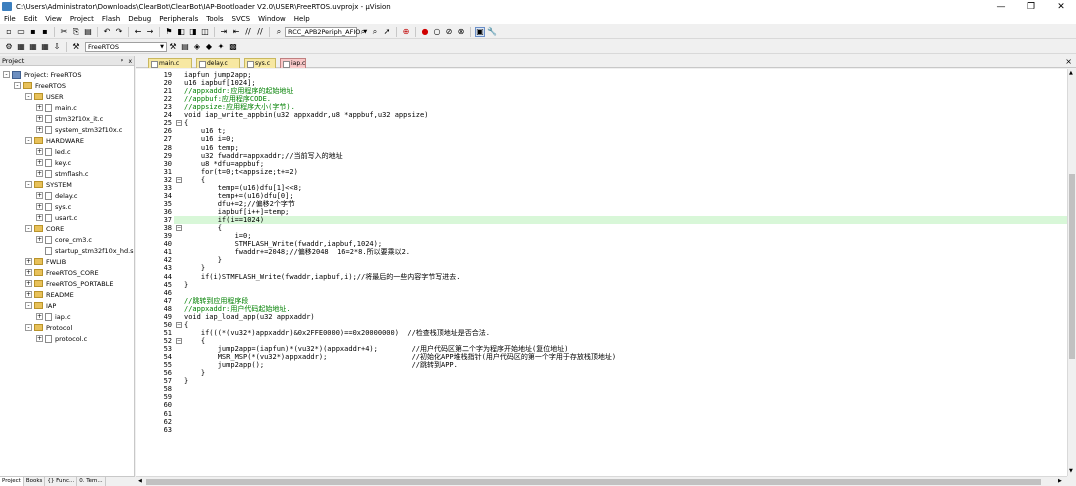 The image size is (1076, 486). Describe the element at coordinates (236, 32) in the screenshot. I see `unindent-icon: ⇤` at that location.